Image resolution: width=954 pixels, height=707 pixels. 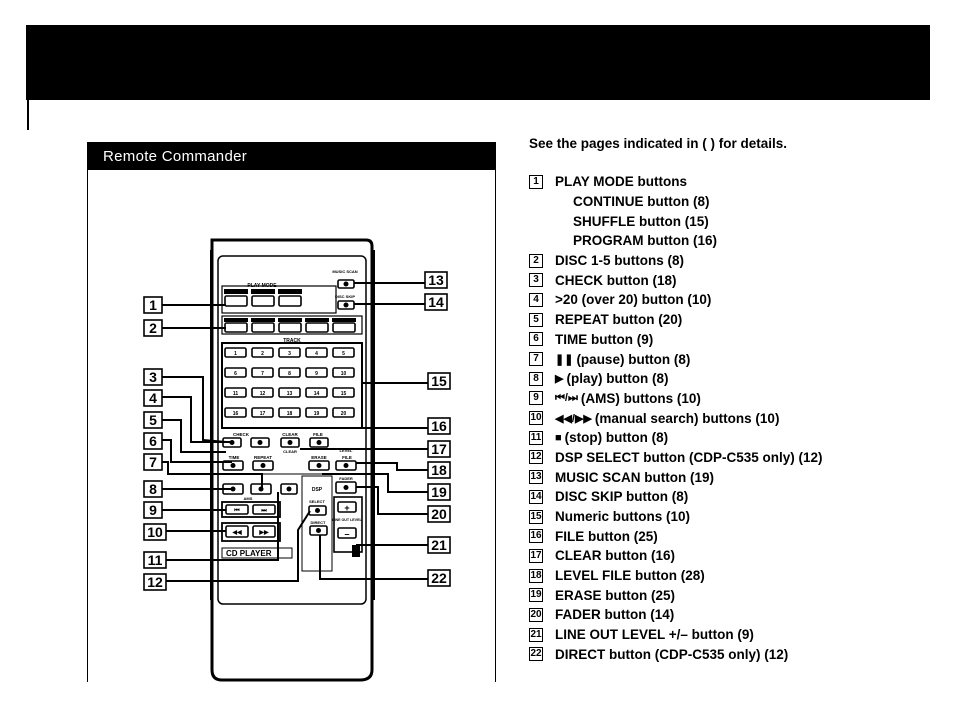 I want to click on legend-text: DISC SKIP button (8), so click(x=622, y=497).